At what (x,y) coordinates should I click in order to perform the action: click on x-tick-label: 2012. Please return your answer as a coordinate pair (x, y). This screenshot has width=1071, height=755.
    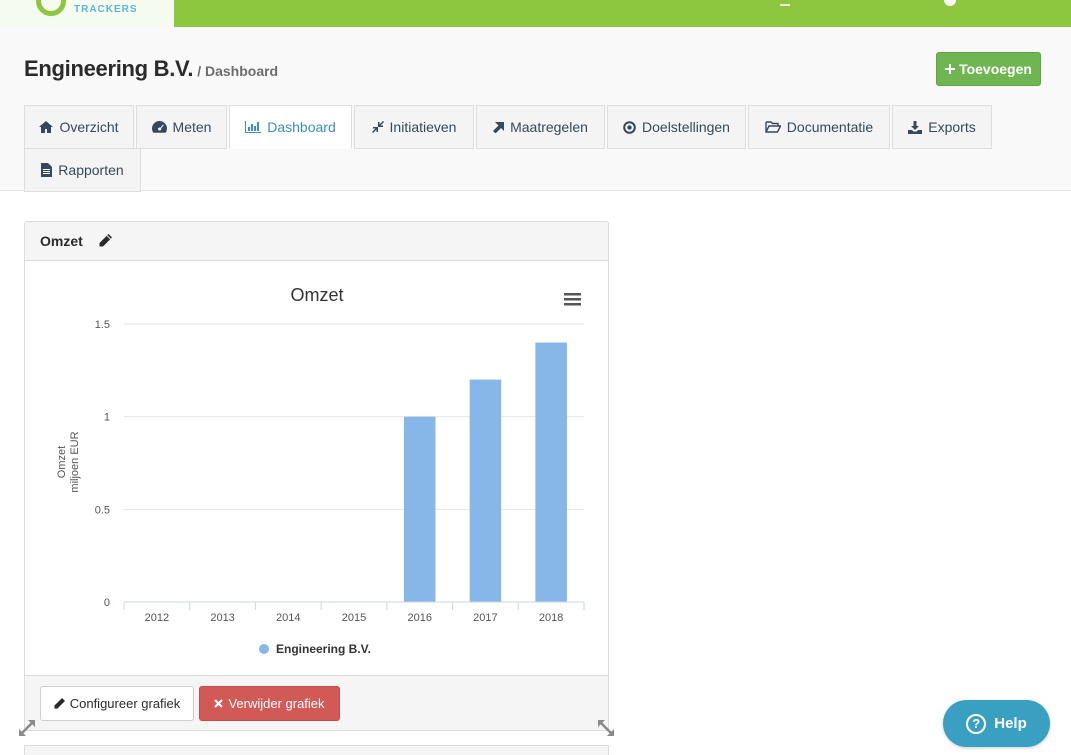
    Looking at the image, I should click on (157, 618).